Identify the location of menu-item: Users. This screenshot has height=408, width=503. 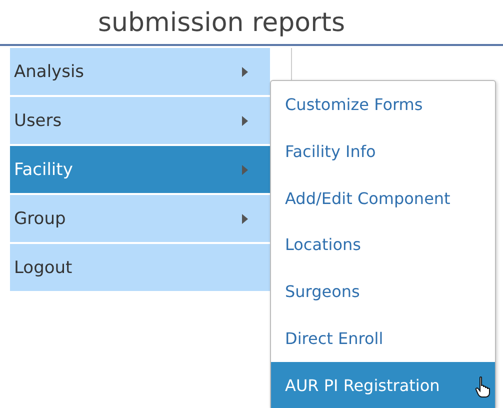
(140, 120).